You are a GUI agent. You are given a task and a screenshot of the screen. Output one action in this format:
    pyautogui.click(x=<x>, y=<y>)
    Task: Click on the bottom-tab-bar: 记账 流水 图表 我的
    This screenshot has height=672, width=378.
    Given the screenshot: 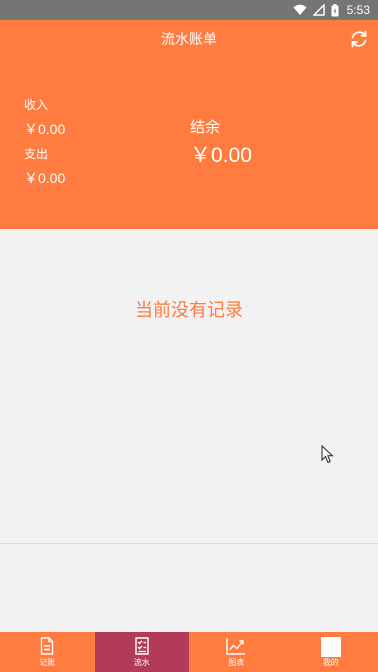 What is the action you would take?
    pyautogui.click(x=189, y=652)
    